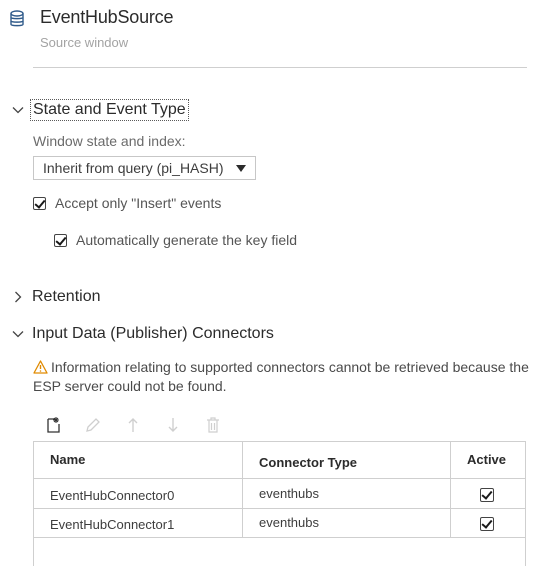 The image size is (540, 566). I want to click on header-divider, so click(280, 67).